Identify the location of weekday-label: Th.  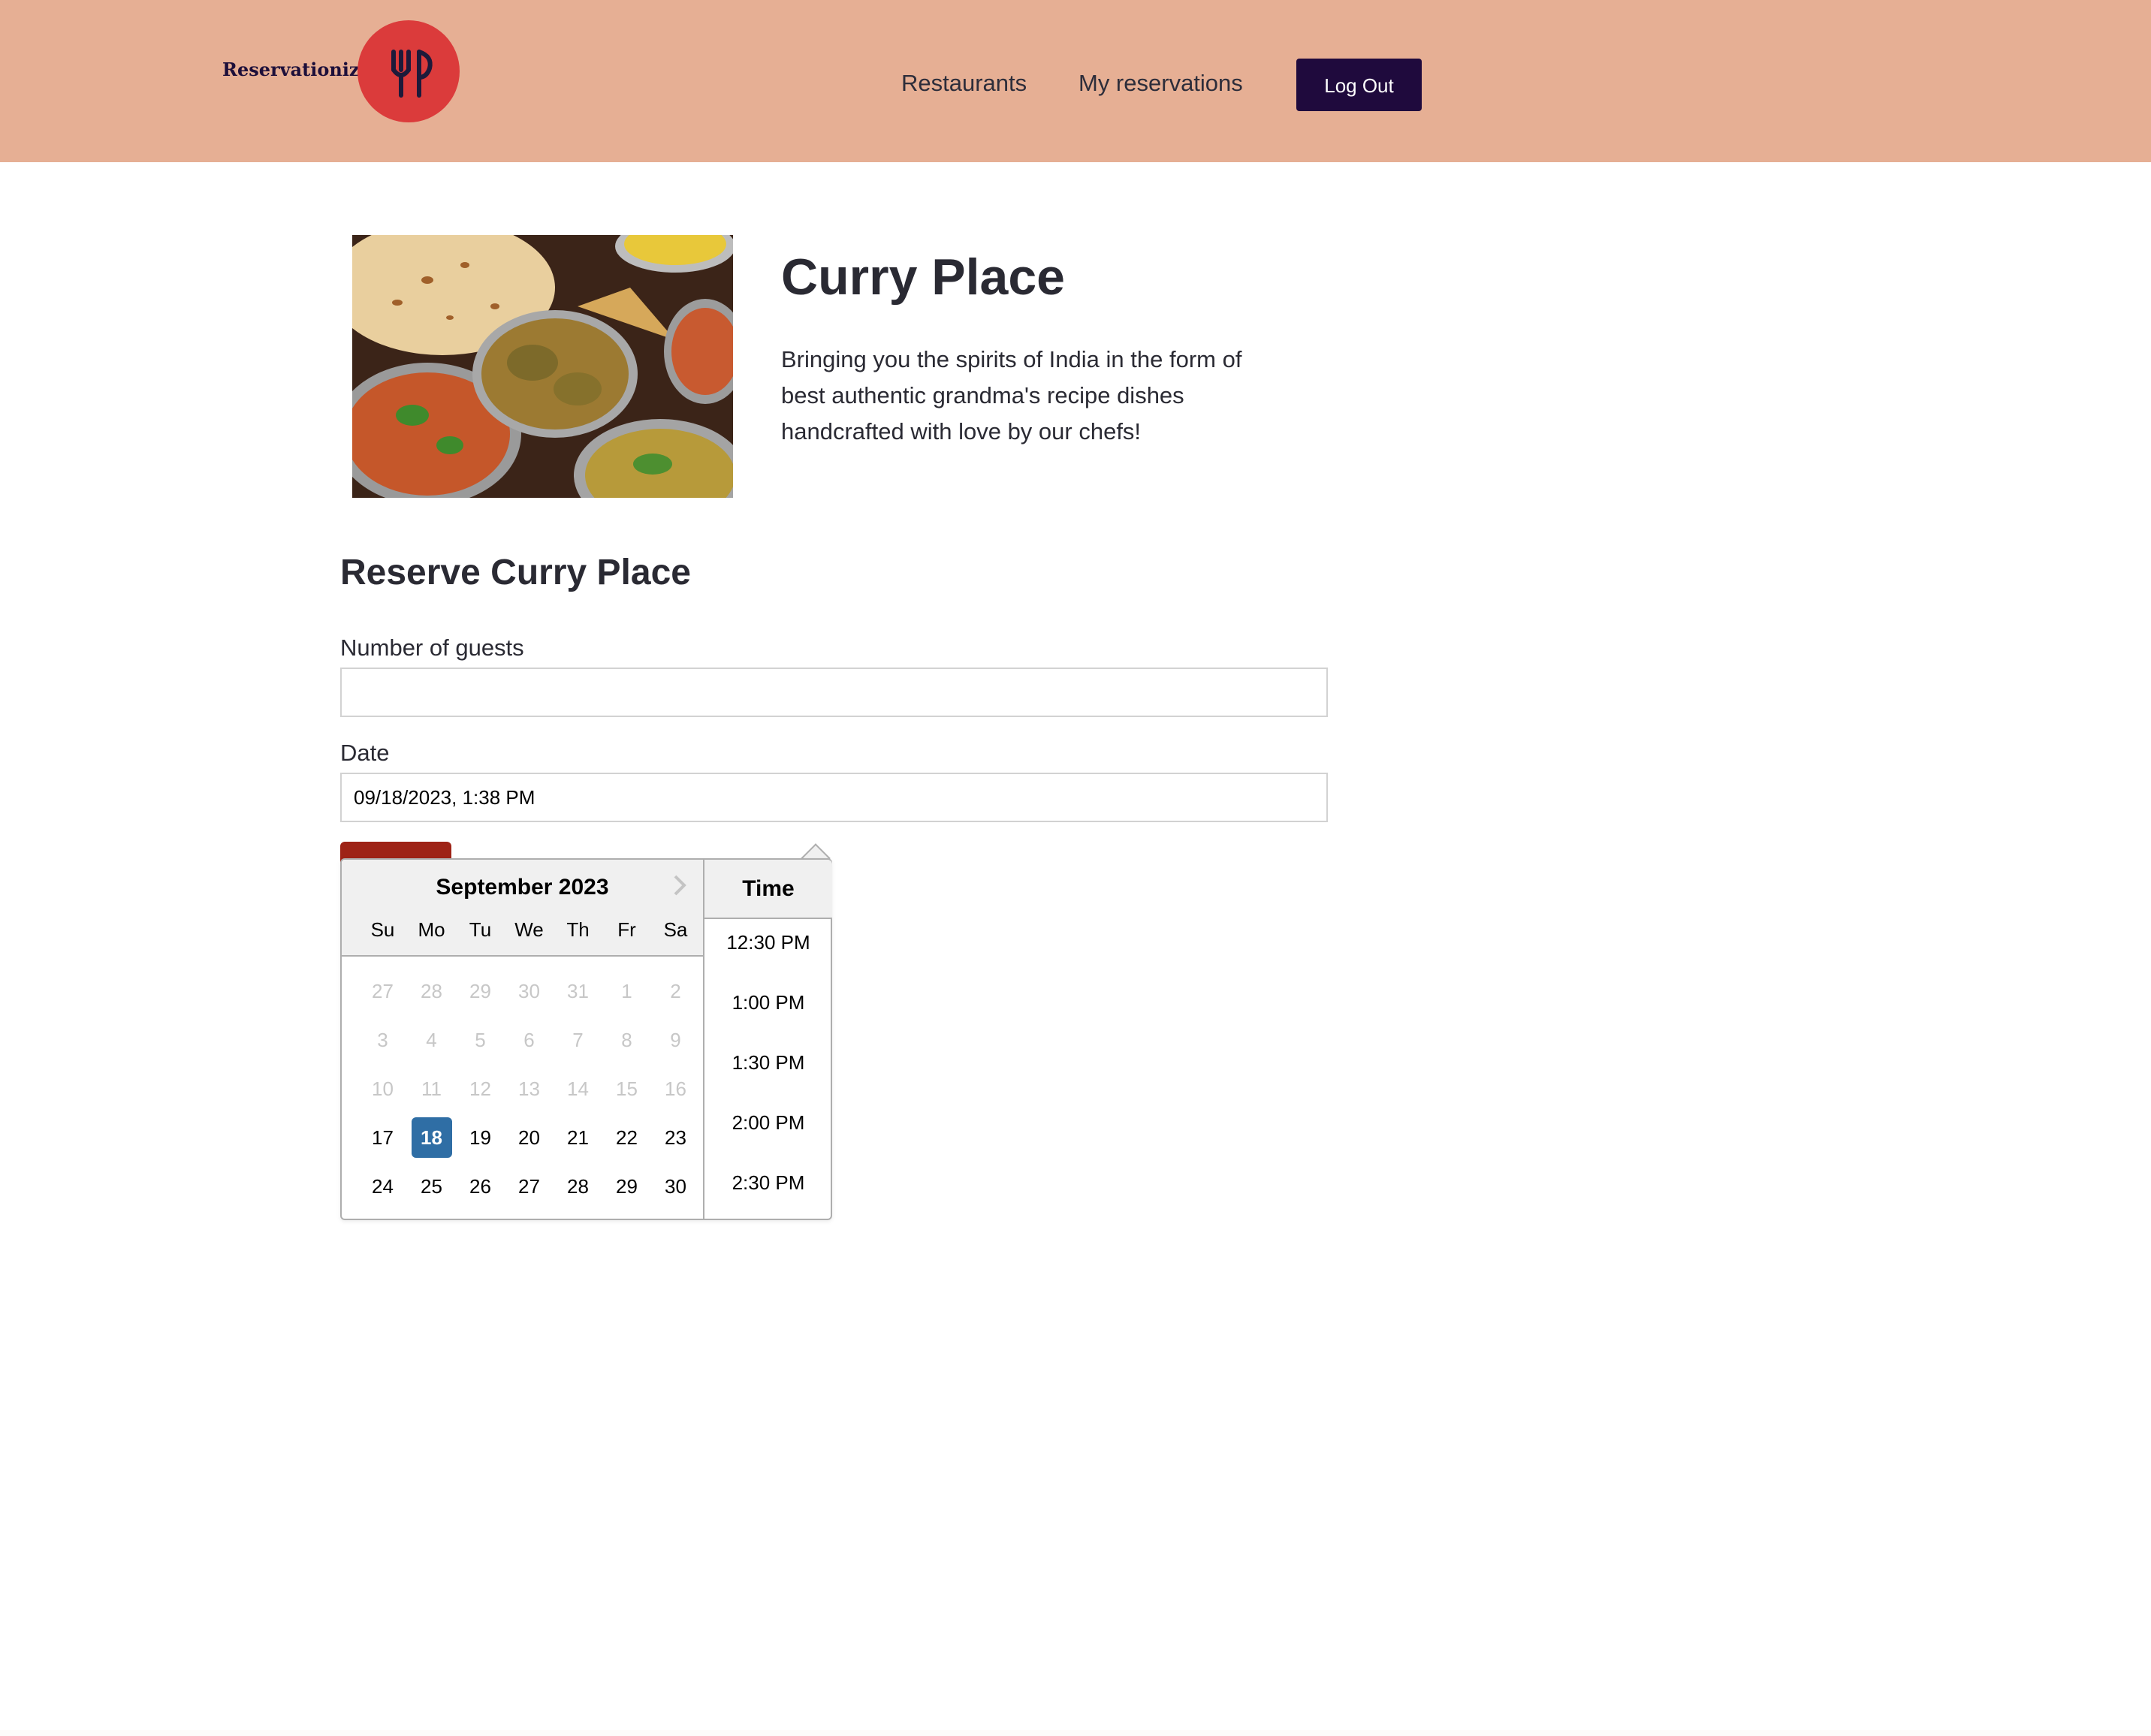
(578, 929).